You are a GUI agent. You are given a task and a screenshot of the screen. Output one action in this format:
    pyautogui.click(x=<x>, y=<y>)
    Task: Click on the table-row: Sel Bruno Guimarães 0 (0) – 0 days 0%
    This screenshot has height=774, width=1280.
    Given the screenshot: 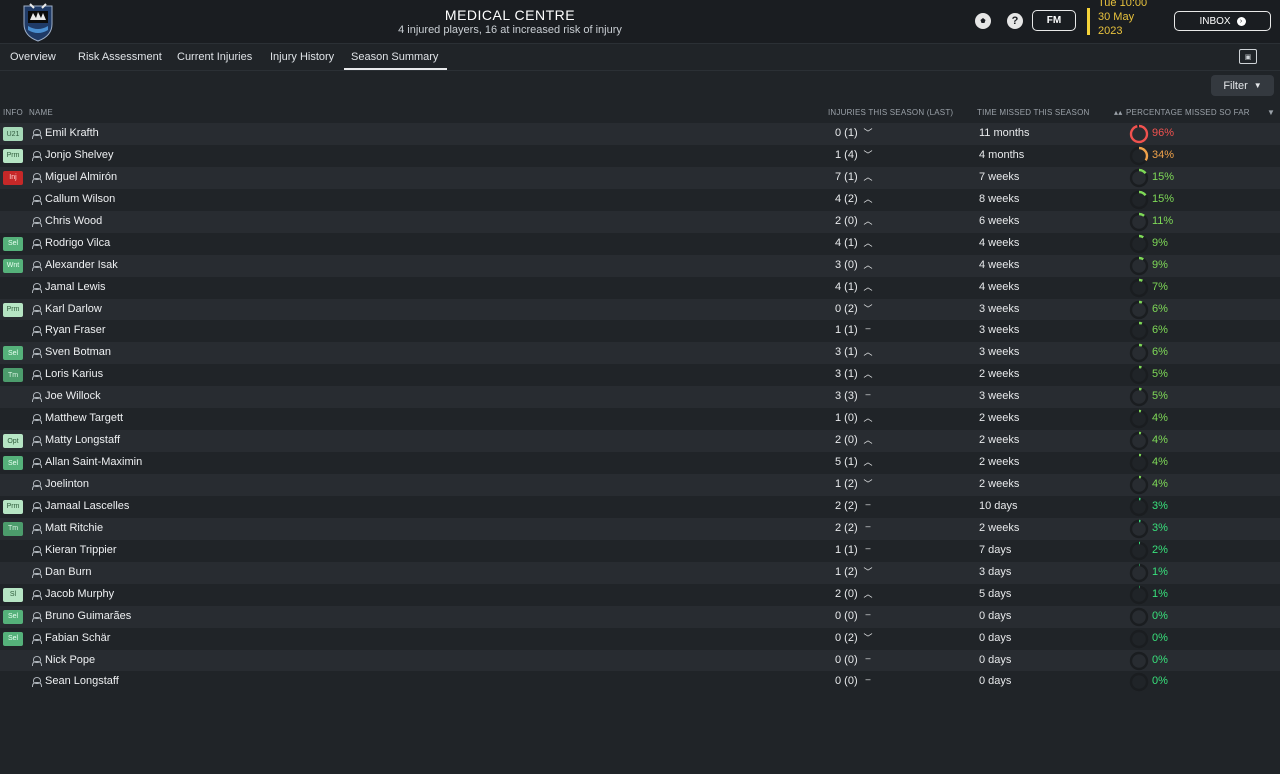 What is the action you would take?
    pyautogui.click(x=640, y=616)
    